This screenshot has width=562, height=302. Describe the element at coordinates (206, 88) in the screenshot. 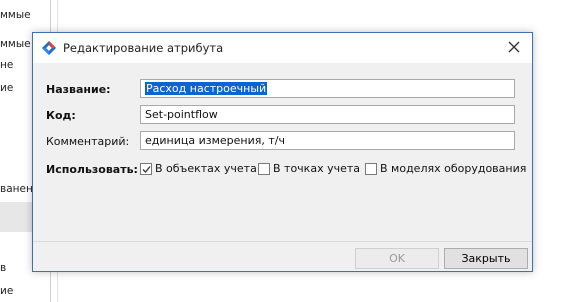

I see `name-field-value: Расход настроечный` at that location.